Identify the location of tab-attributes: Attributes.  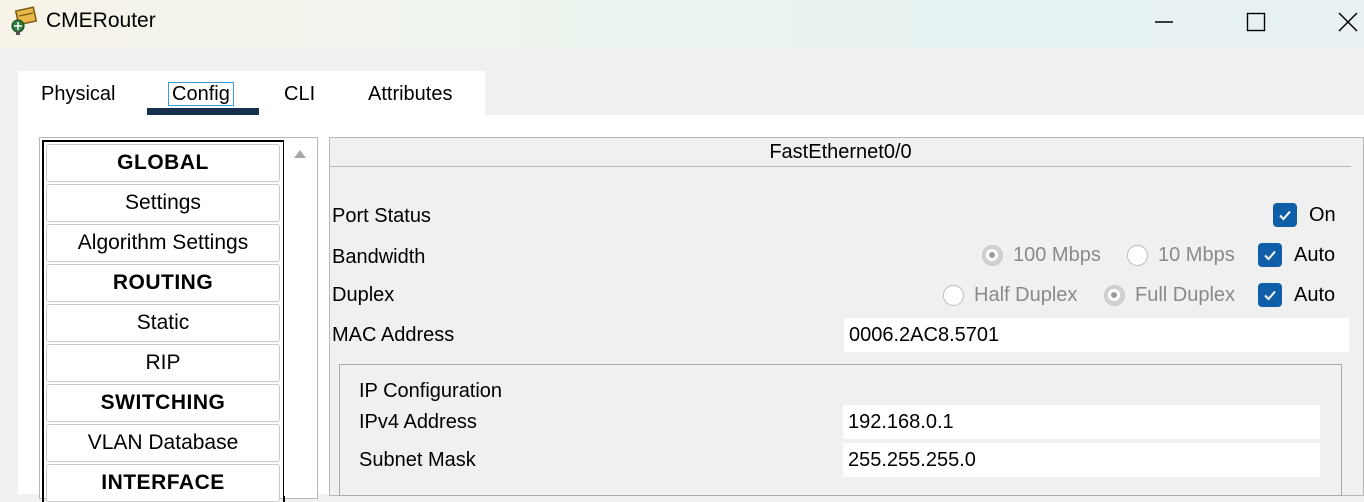
(410, 94).